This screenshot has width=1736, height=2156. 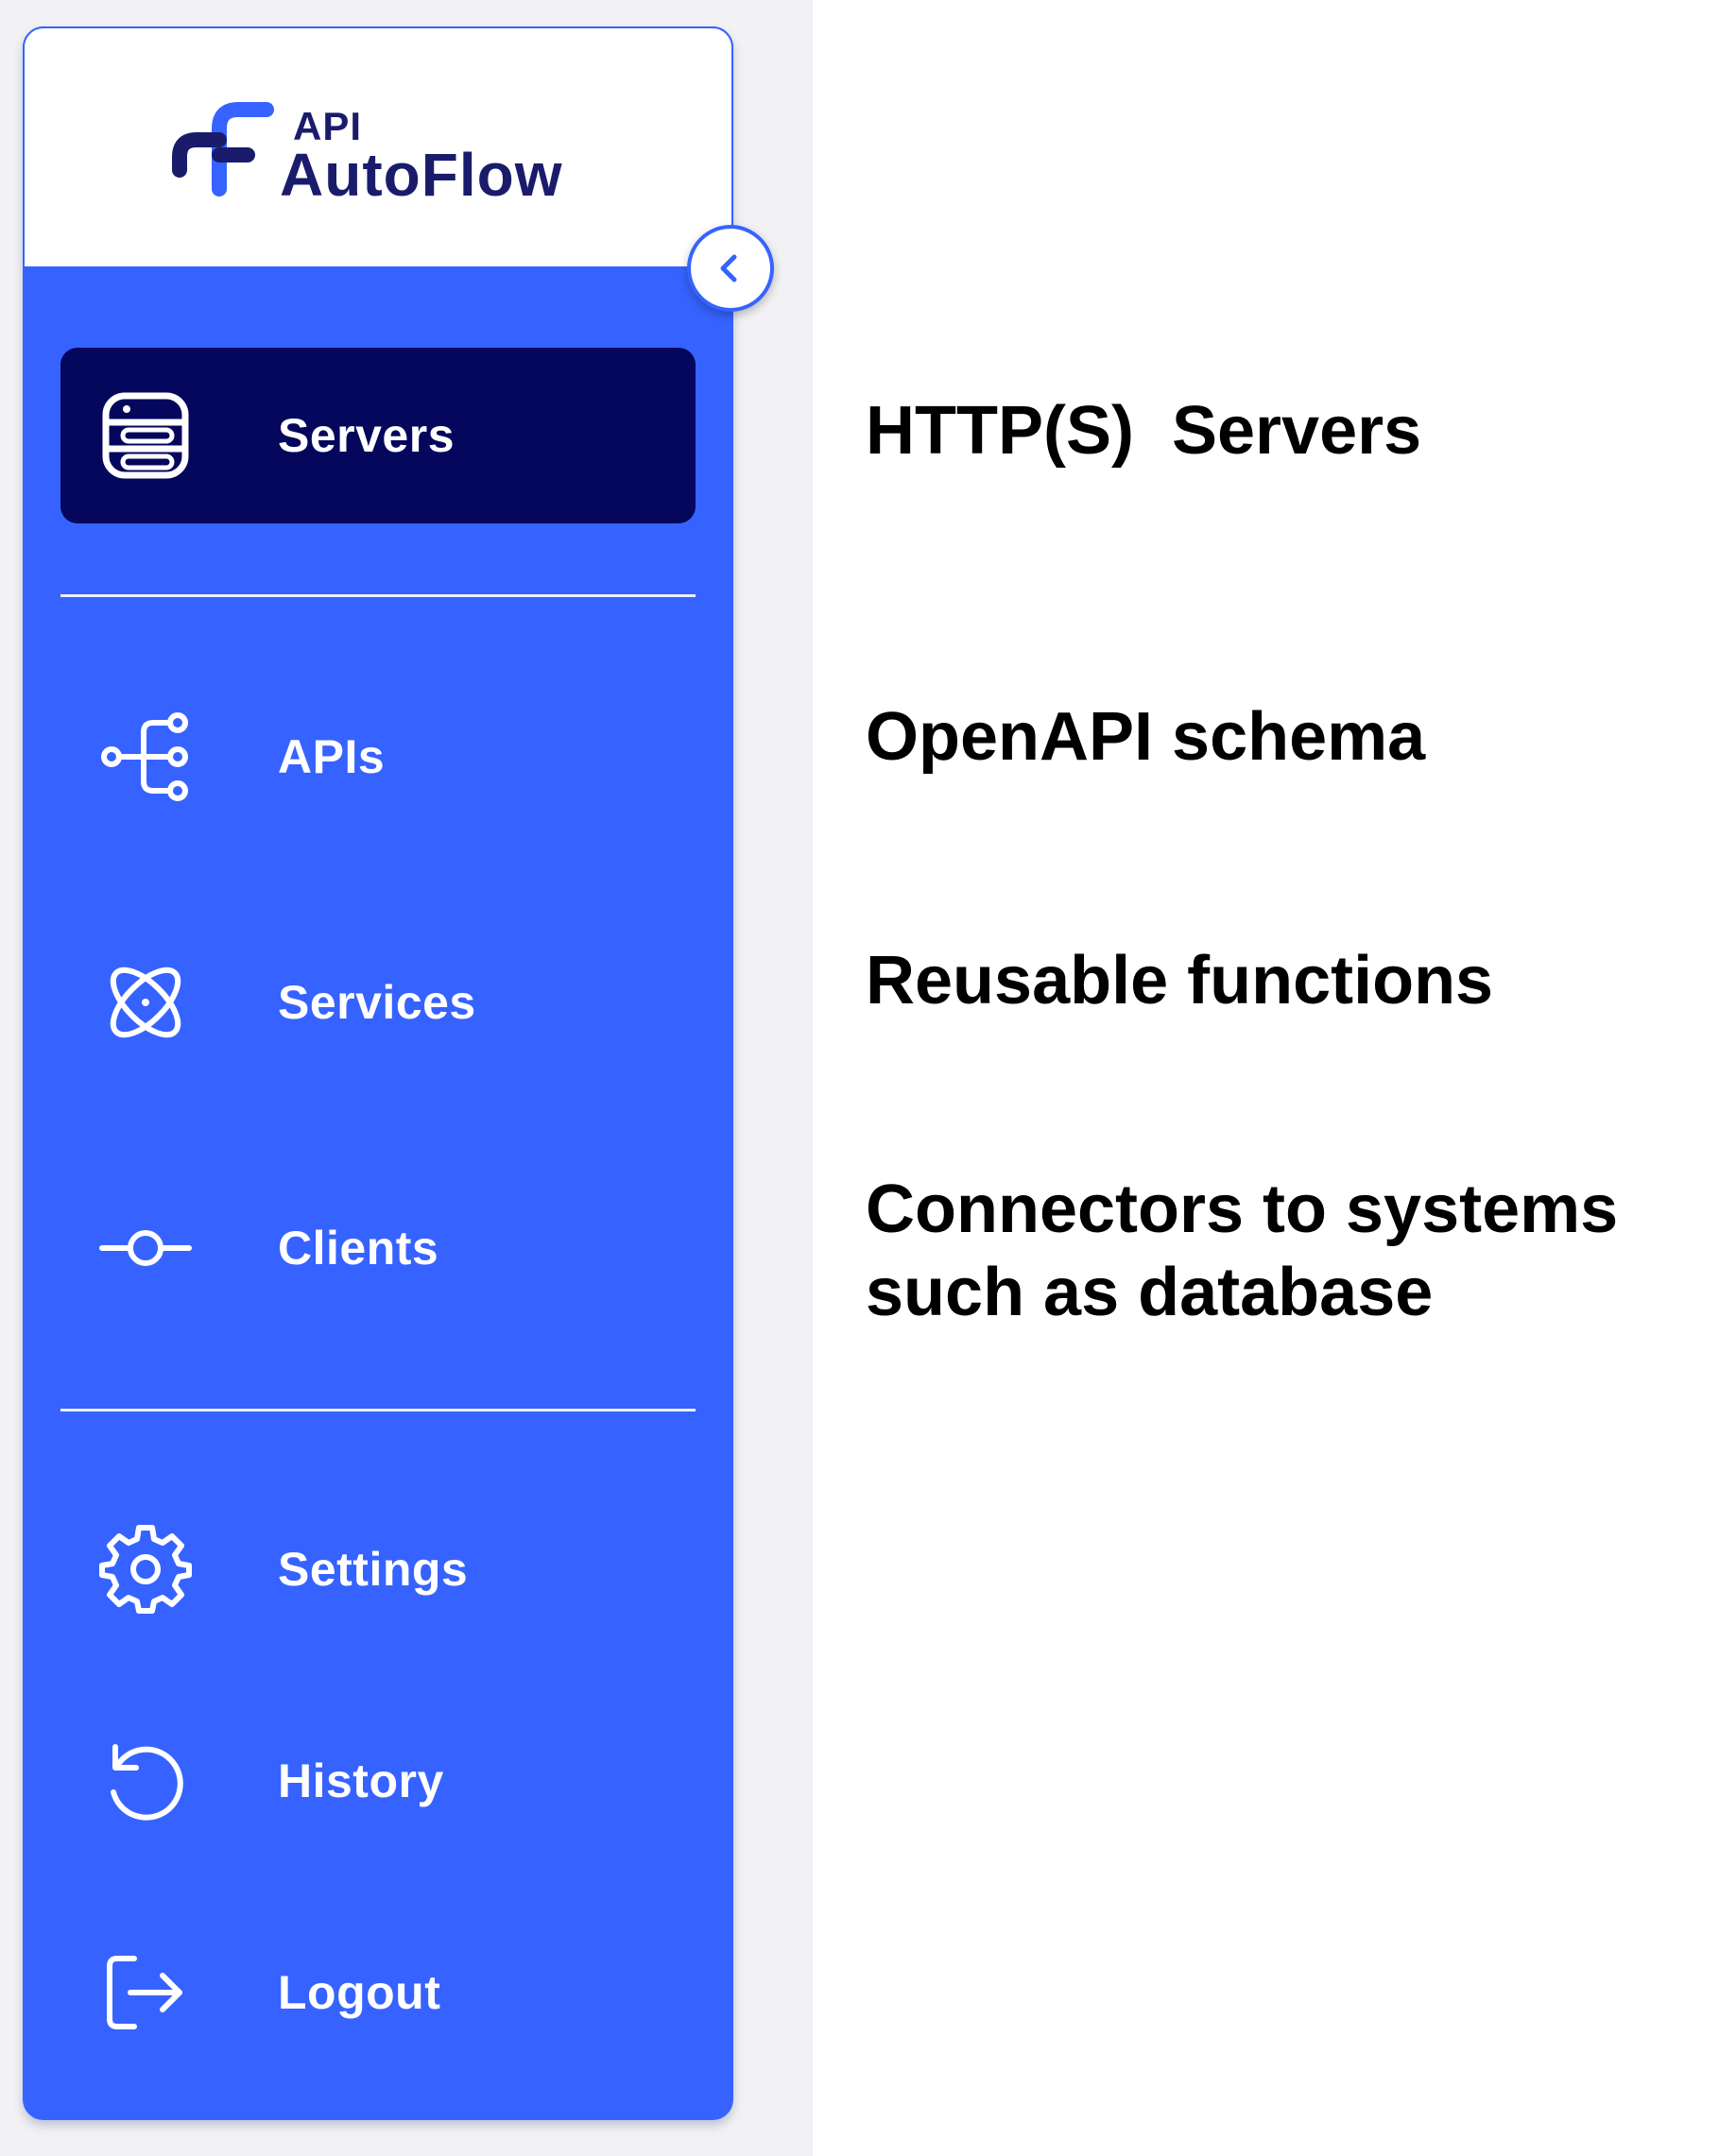 I want to click on sidebar-item-clients: Clients, so click(x=378, y=1248).